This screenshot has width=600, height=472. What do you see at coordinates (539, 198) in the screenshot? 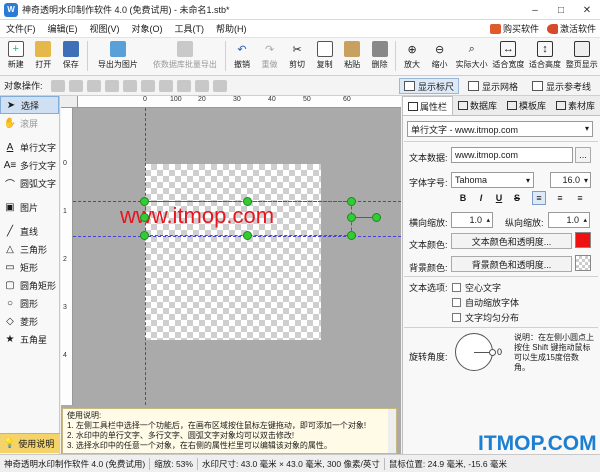
I see `align-left-icon: ≡` at bounding box center [539, 198].